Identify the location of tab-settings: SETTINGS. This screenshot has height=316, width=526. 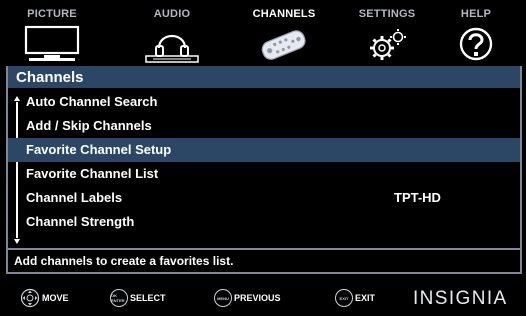
(387, 35).